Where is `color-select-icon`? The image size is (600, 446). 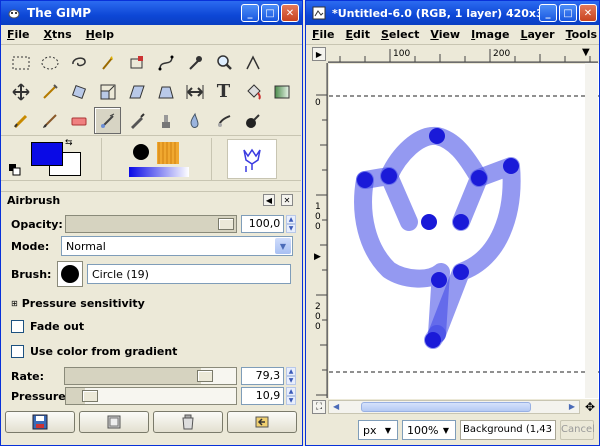 color-select-icon is located at coordinates (136, 62).